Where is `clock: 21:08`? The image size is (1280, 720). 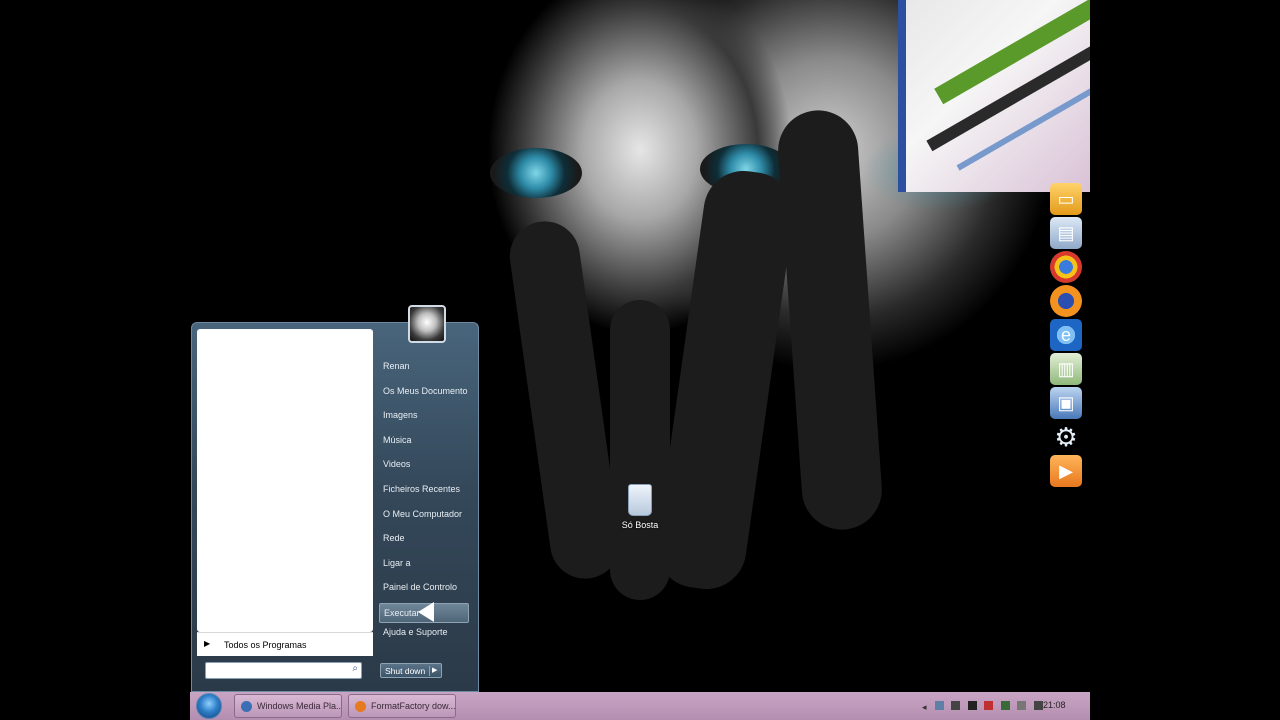 clock: 21:08 is located at coordinates (1054, 705).